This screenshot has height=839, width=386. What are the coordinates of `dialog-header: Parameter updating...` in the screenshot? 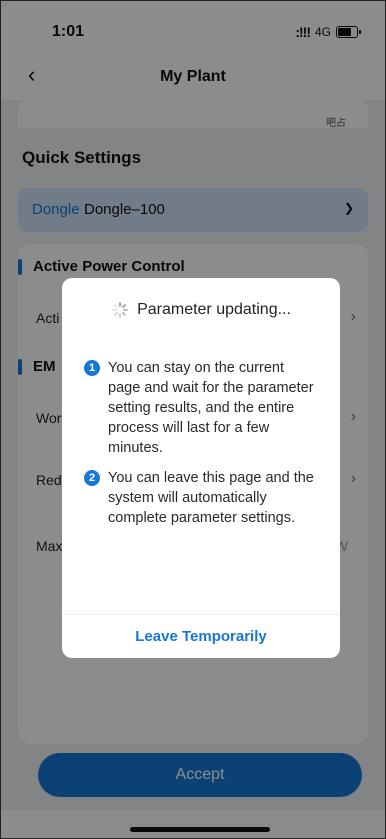 It's located at (201, 310).